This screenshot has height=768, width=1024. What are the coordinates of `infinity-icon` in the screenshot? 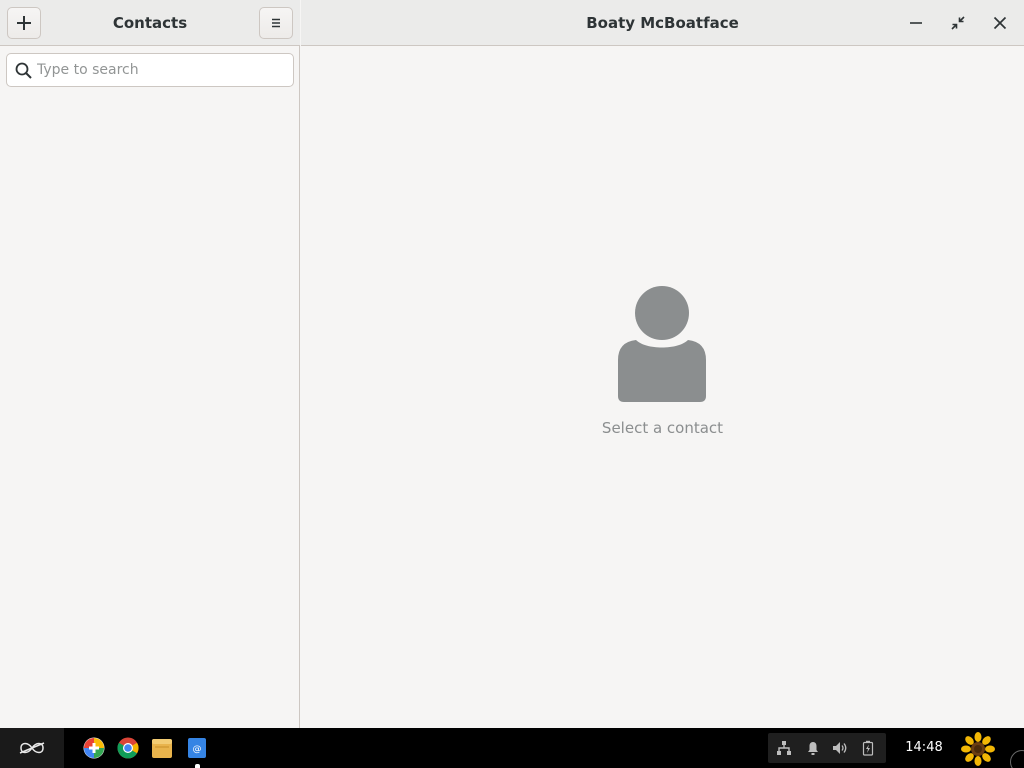 It's located at (32, 748).